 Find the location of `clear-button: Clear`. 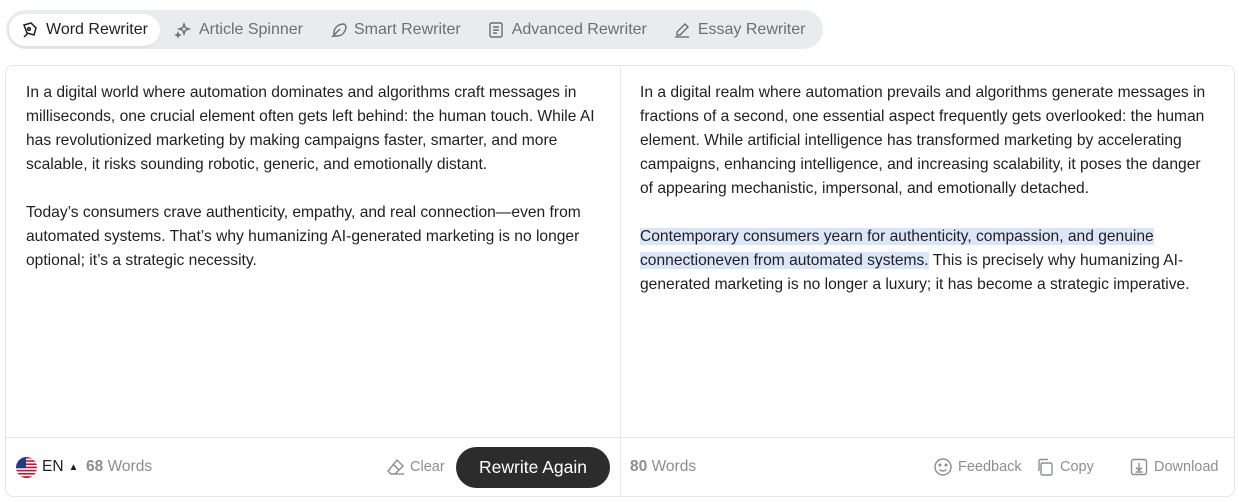

clear-button: Clear is located at coordinates (415, 467).